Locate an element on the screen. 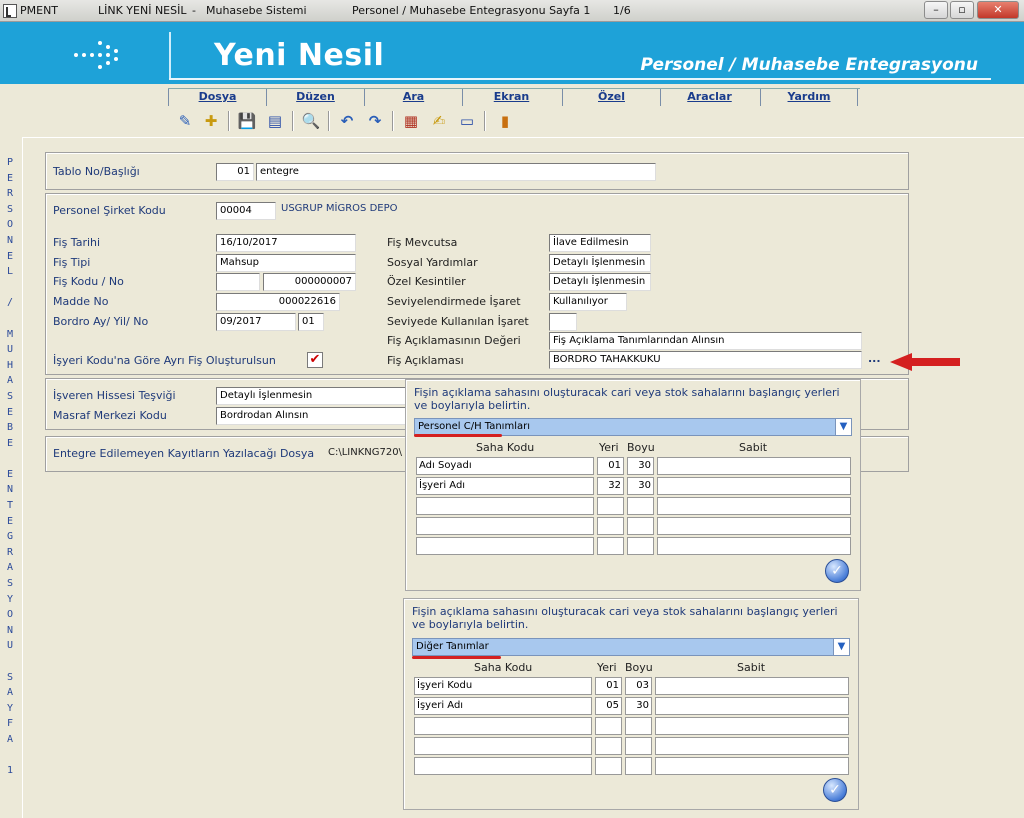  popup2-row1-yeri: 01 is located at coordinates (608, 686).